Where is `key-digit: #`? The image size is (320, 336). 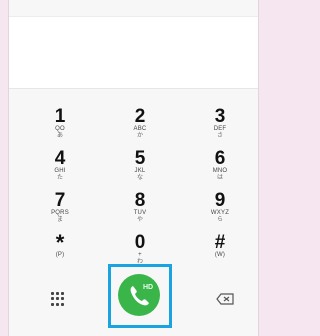
key-digit: # is located at coordinates (220, 242).